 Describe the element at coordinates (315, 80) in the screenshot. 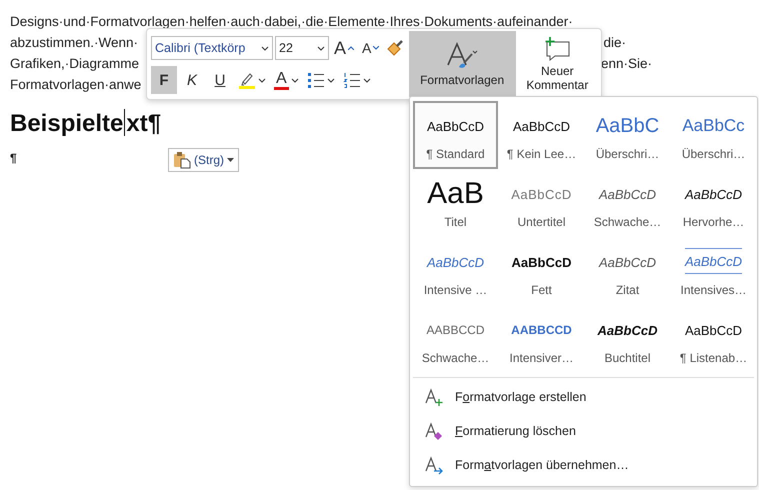

I see `bullet-list-icon` at that location.